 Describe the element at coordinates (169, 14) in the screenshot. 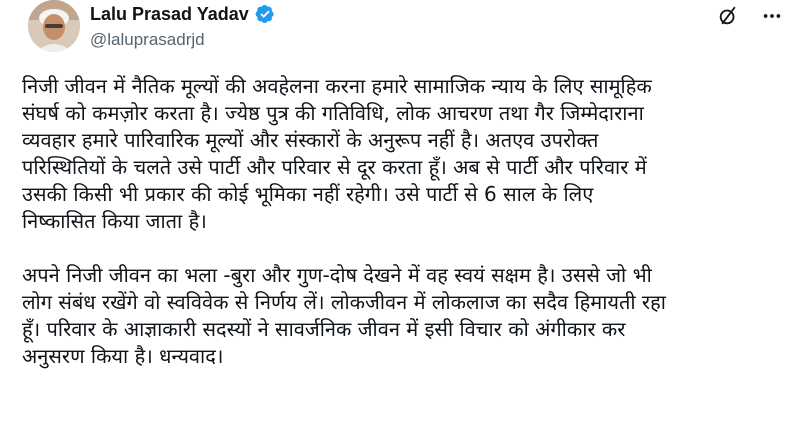

I see `display-name: Lalu Prasad Yadav` at that location.